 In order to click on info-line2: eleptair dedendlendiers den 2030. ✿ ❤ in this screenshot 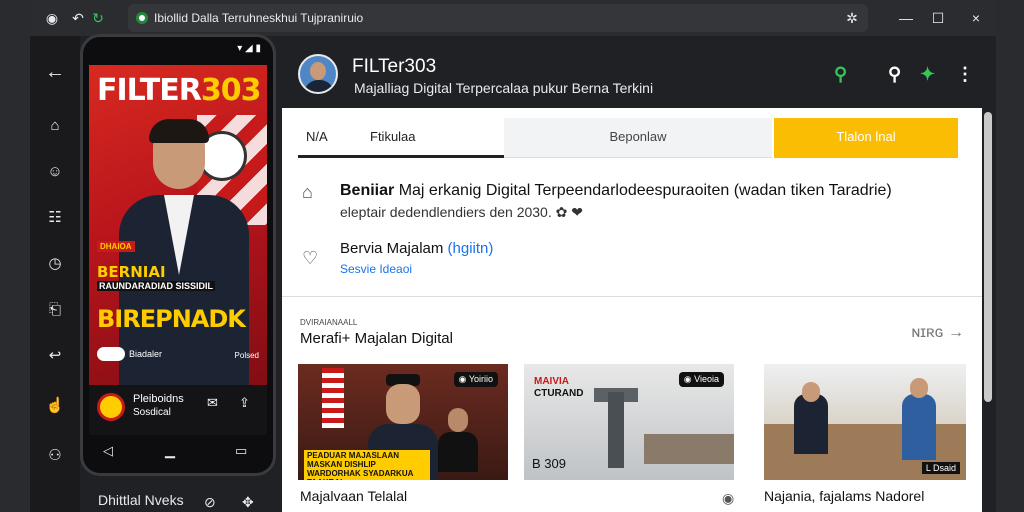, I will do `click(461, 212)`.